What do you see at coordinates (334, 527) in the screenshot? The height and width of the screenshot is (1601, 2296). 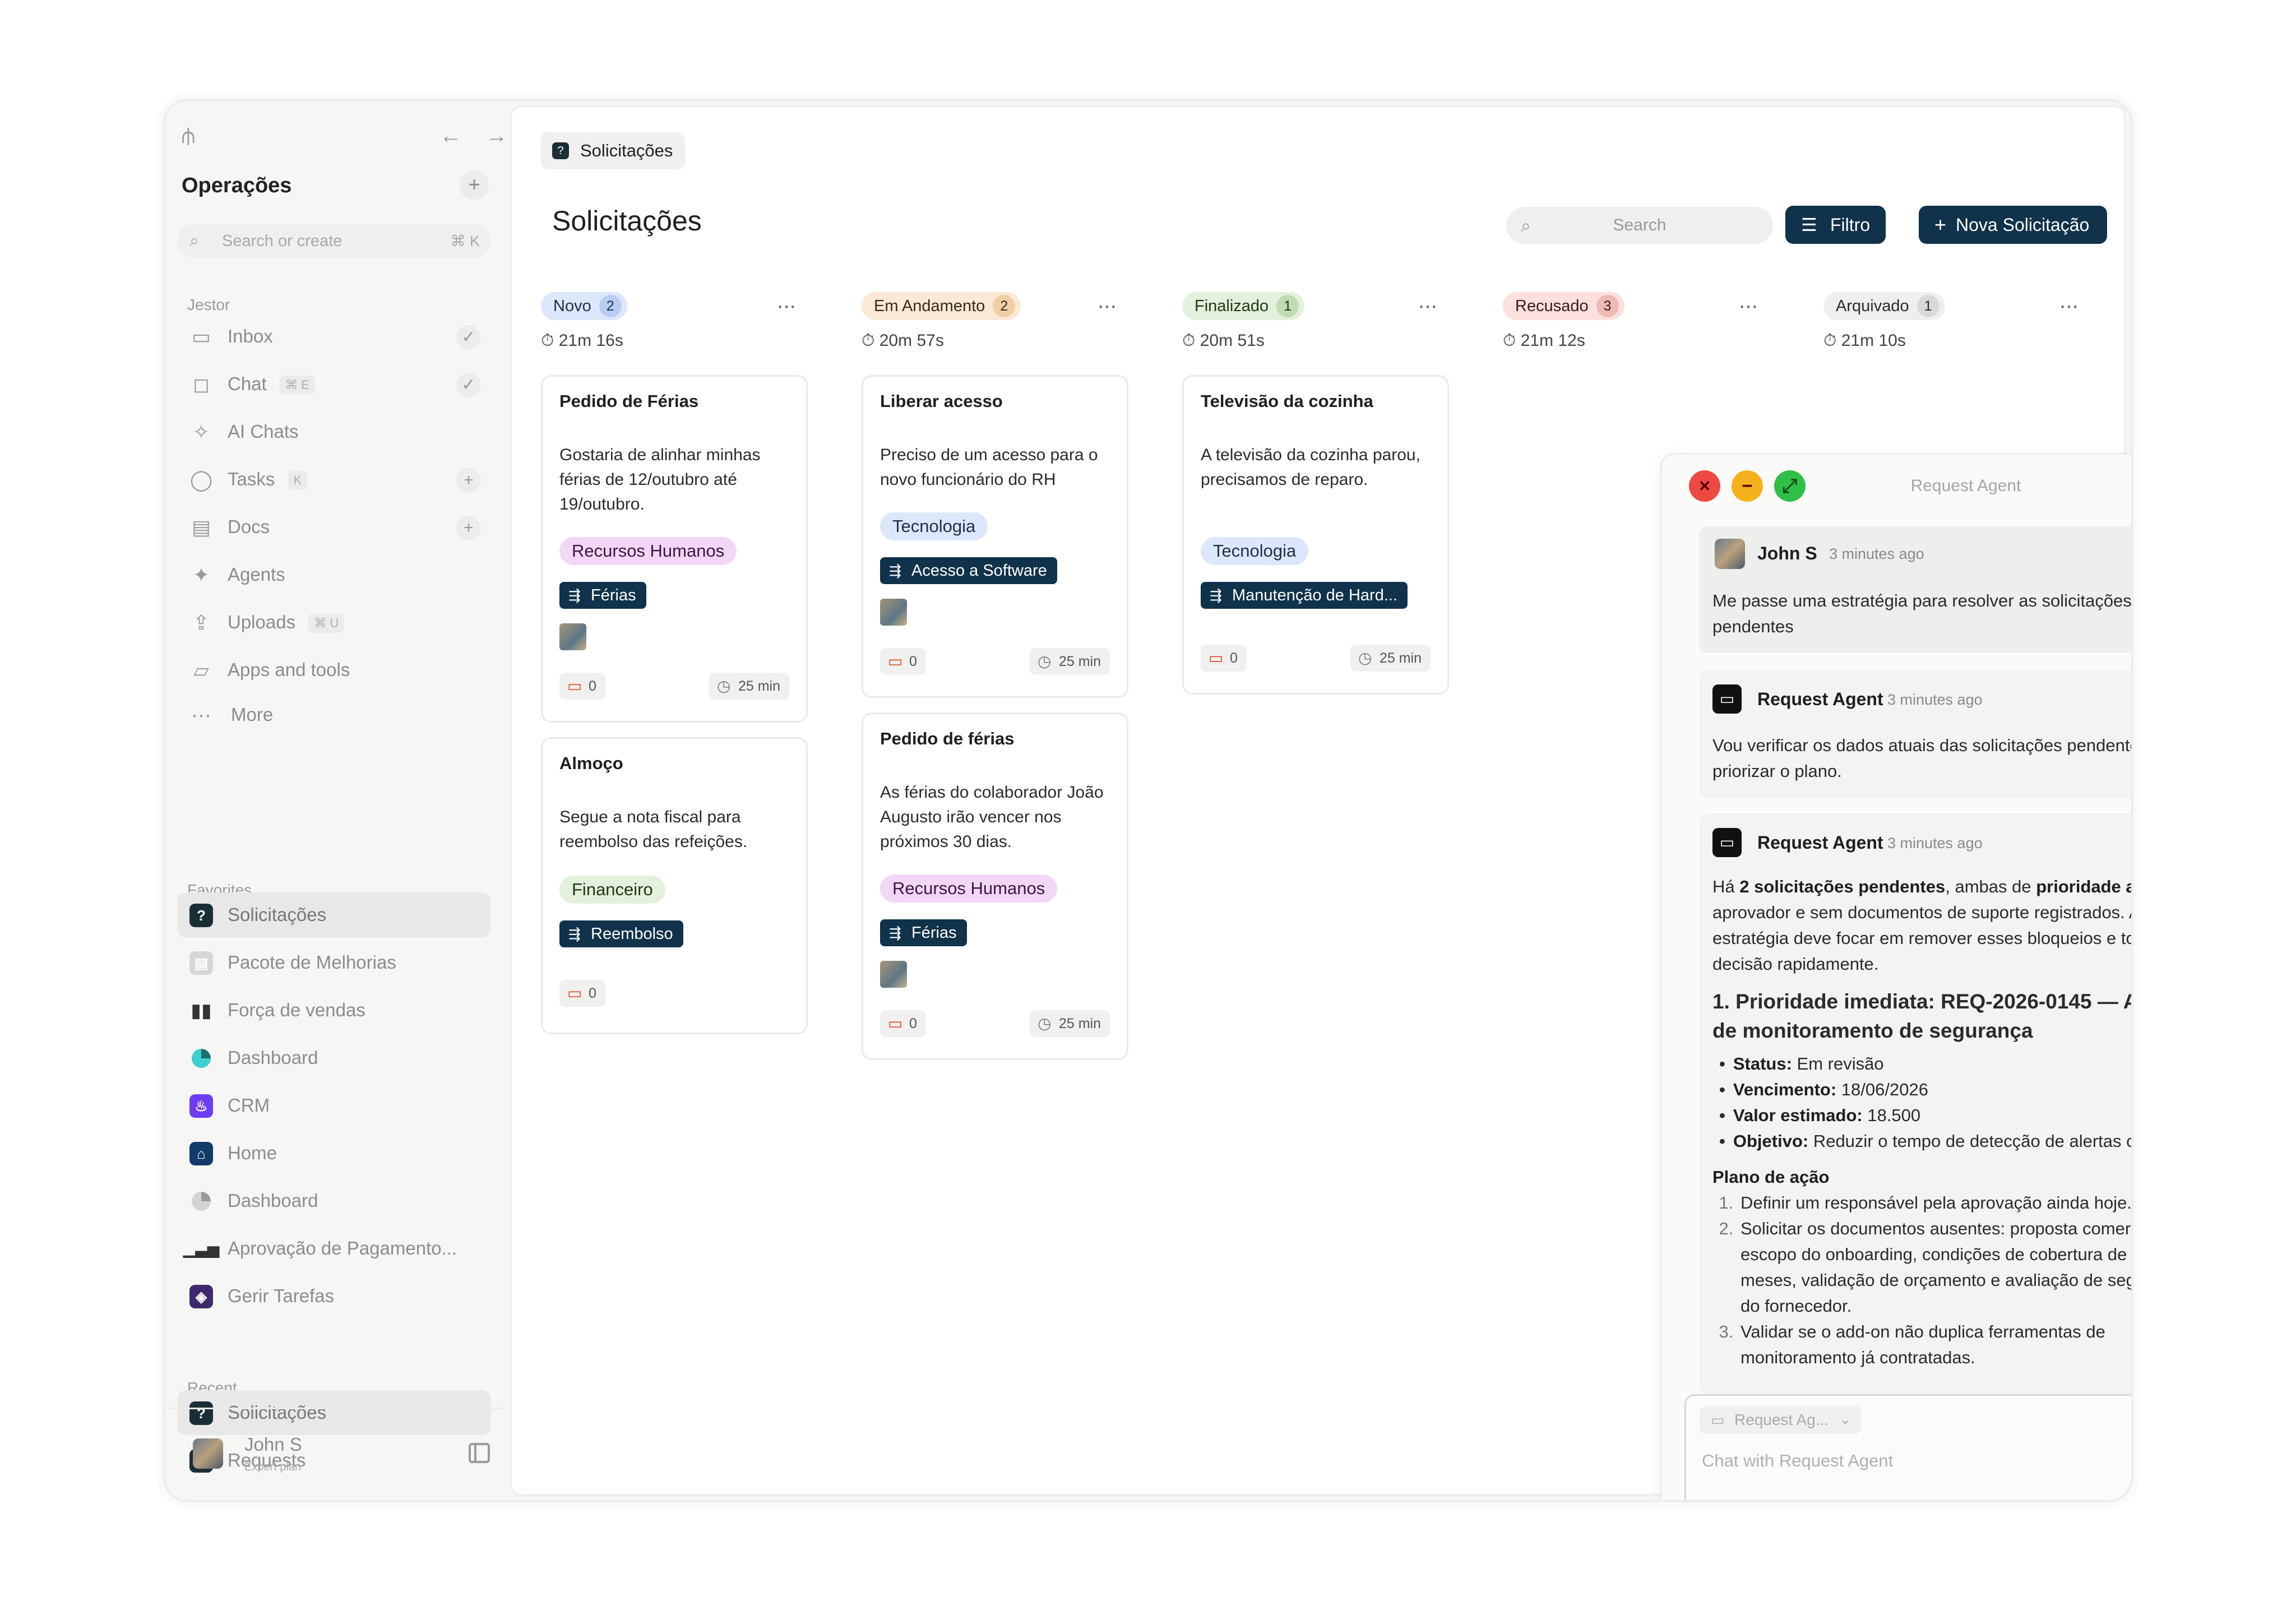 I see `sidebar-item-docs: ▤ Docs +` at bounding box center [334, 527].